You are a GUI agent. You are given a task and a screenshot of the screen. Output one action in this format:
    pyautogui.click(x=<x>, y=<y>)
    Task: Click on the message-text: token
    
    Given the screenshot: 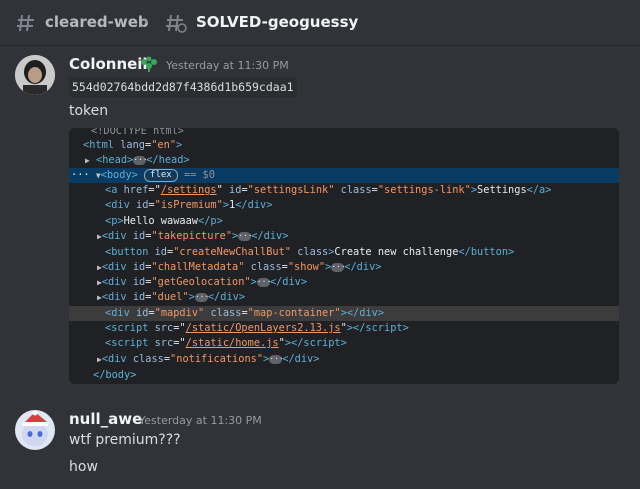 What is the action you would take?
    pyautogui.click(x=89, y=111)
    